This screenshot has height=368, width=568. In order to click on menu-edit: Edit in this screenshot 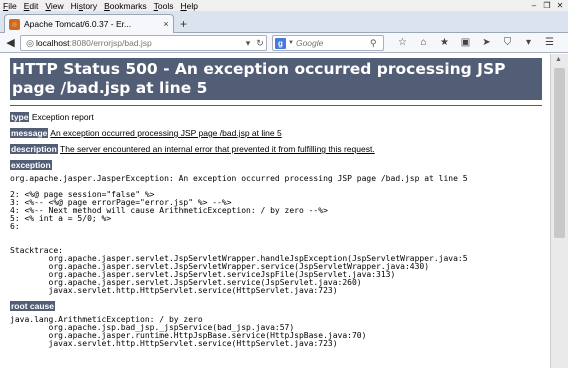, I will do `click(31, 6)`.